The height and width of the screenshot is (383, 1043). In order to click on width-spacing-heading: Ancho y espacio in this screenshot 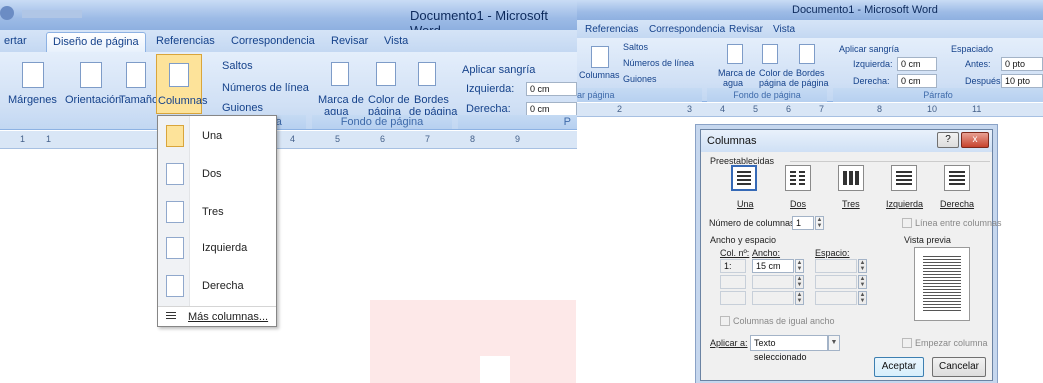, I will do `click(743, 240)`.